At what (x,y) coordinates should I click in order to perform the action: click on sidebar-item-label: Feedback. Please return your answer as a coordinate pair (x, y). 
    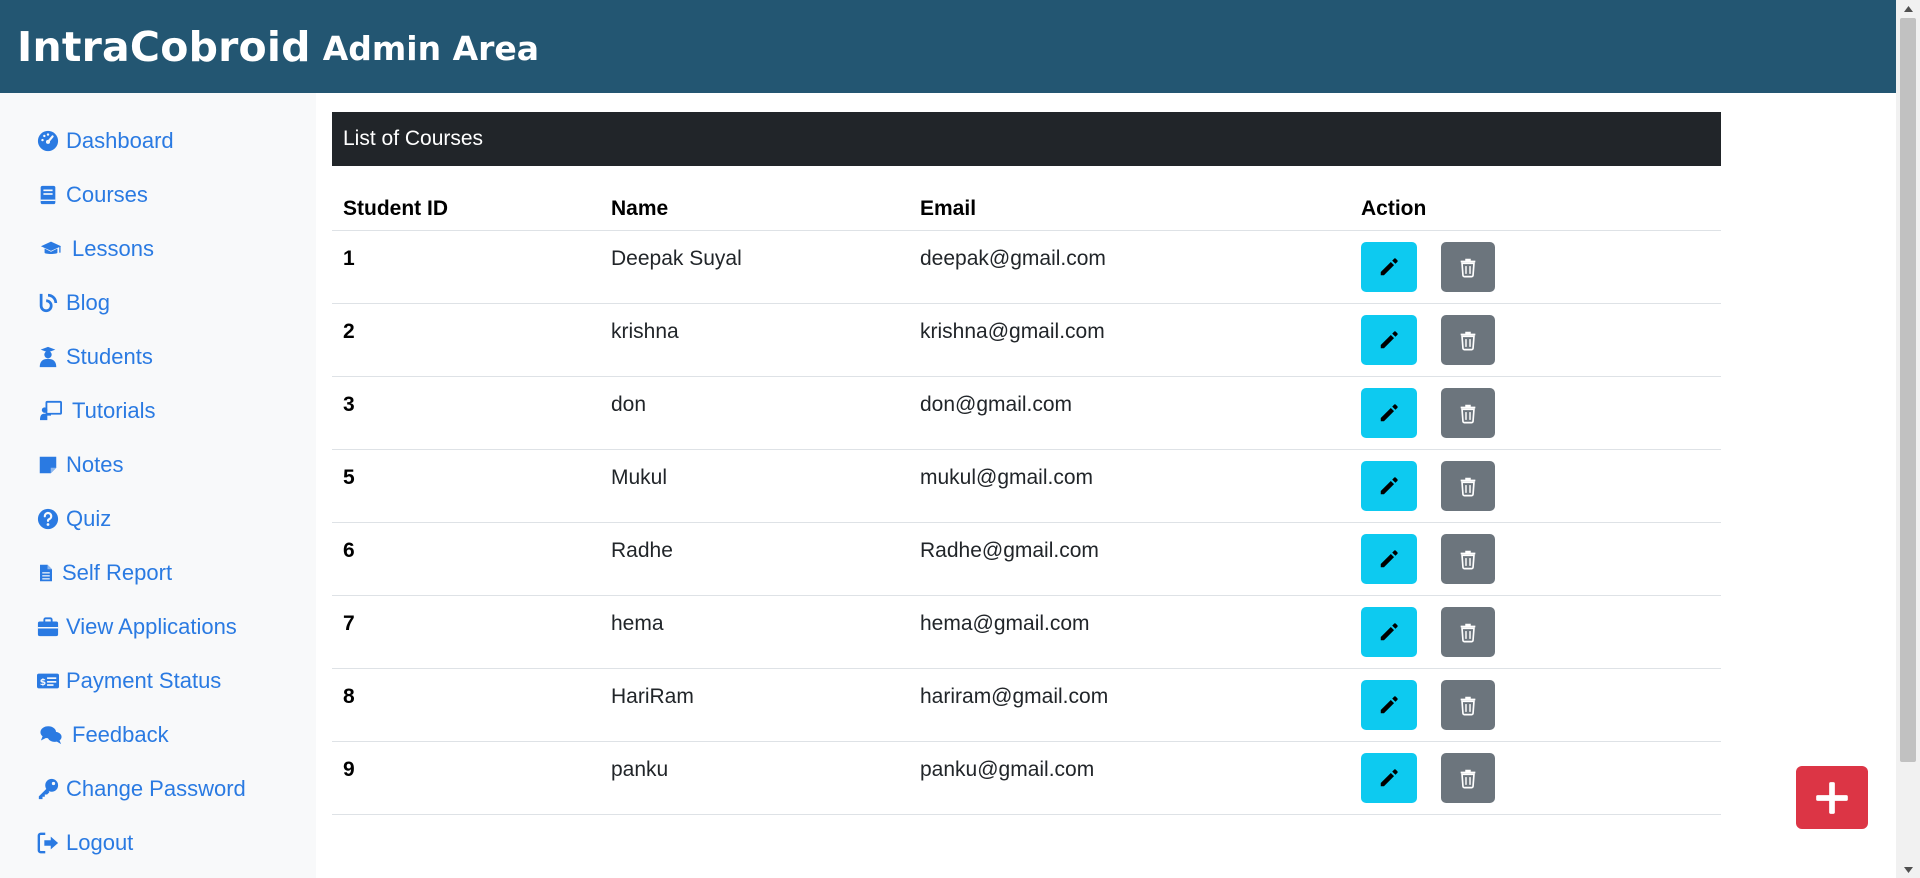
    Looking at the image, I should click on (120, 734).